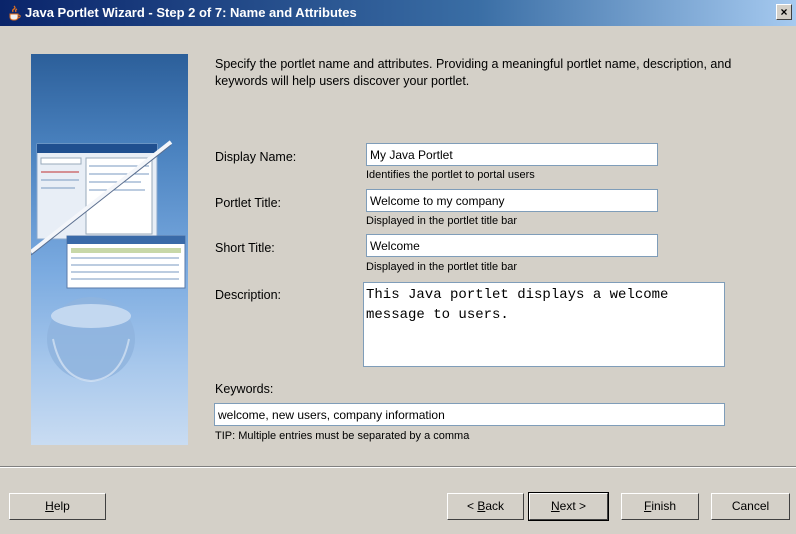  Describe the element at coordinates (398, 467) in the screenshot. I see `button-separator` at that location.